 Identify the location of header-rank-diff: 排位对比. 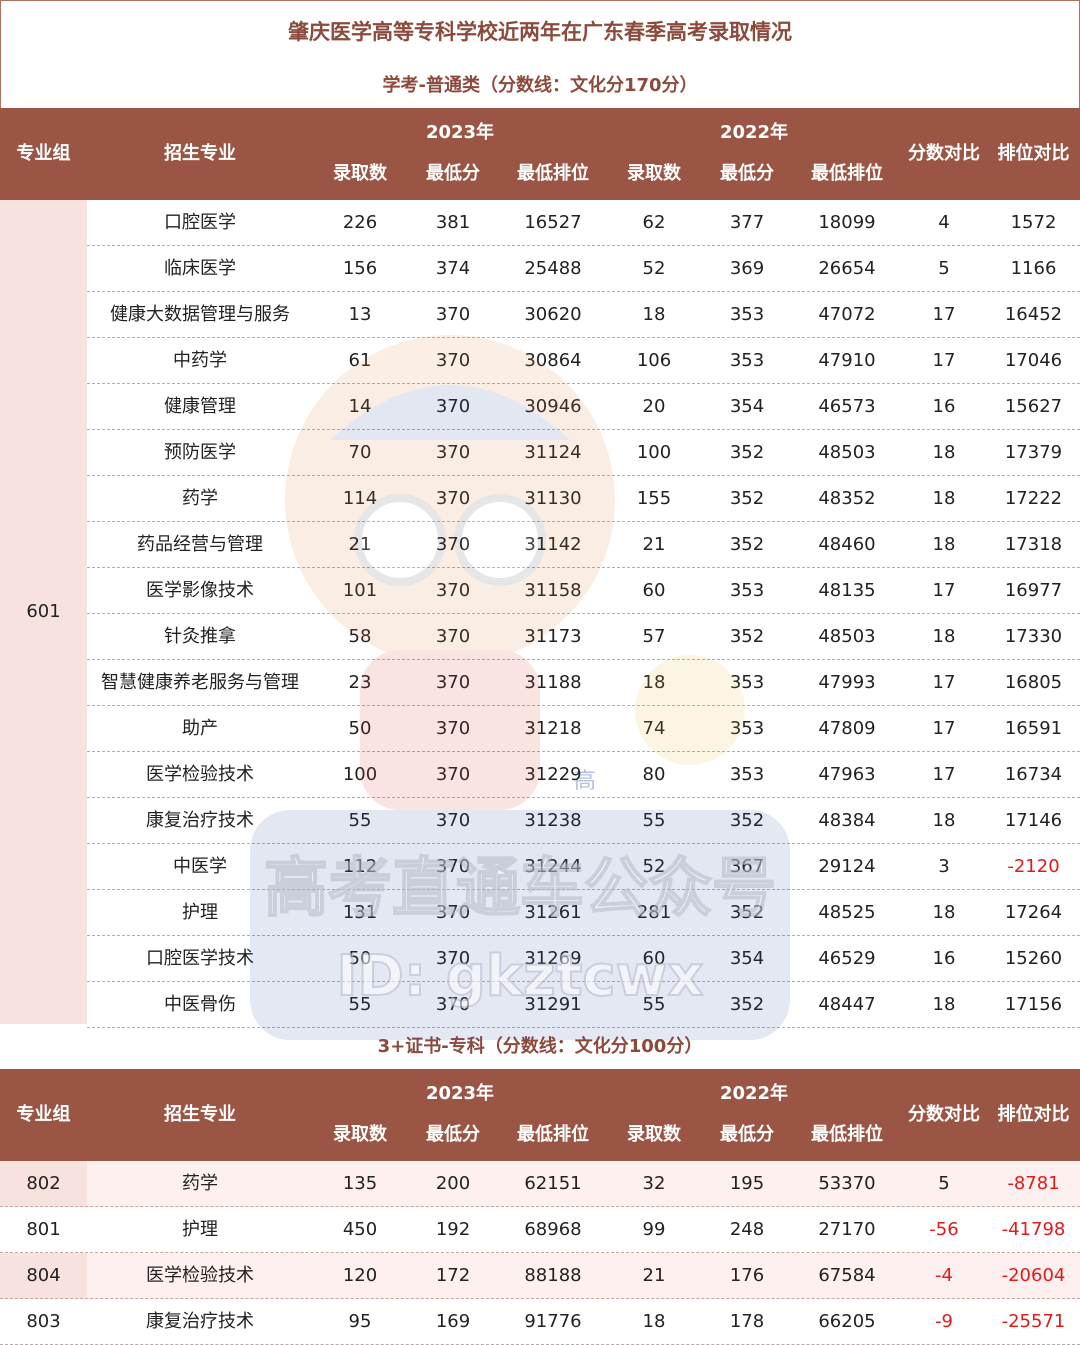
(1033, 1114).